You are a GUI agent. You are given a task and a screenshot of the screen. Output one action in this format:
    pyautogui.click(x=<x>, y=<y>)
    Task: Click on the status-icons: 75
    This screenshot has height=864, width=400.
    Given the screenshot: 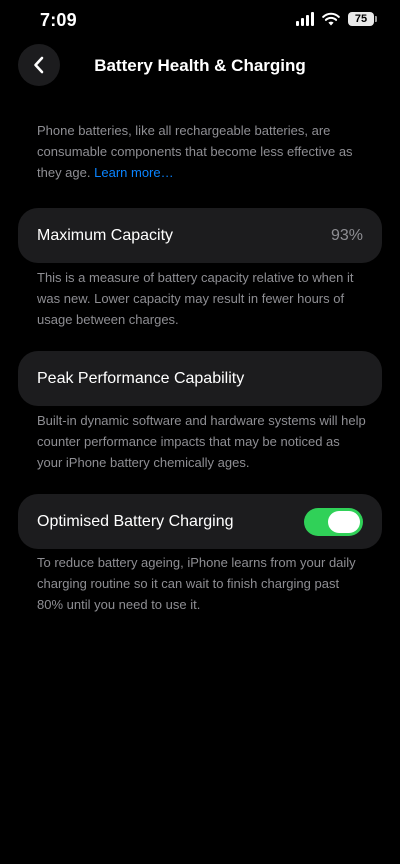 What is the action you would take?
    pyautogui.click(x=336, y=19)
    